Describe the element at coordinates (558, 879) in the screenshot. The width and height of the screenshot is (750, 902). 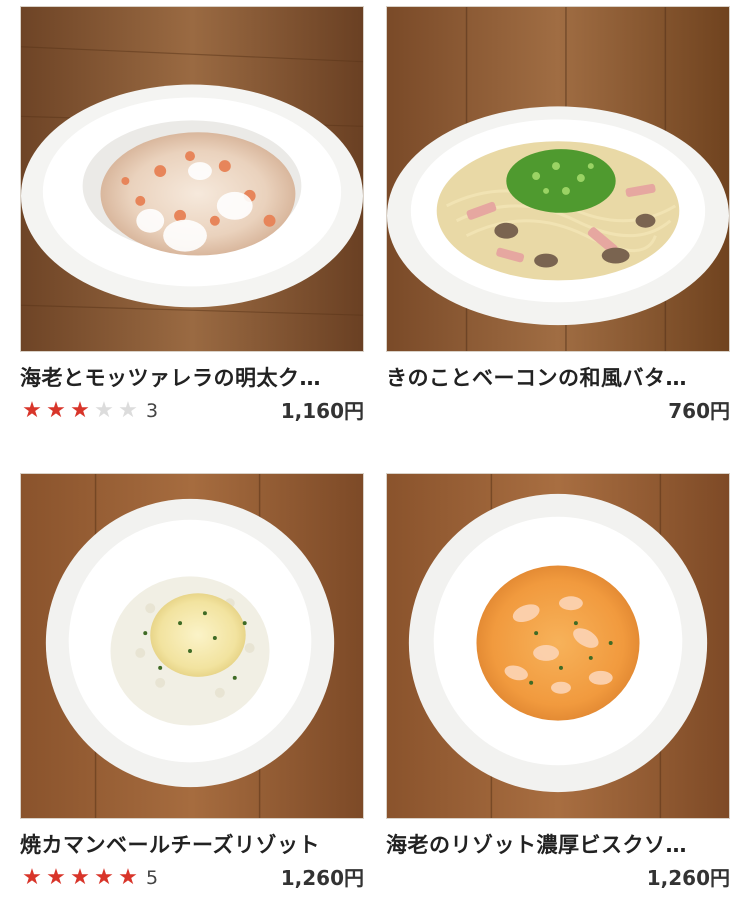
I see `menu-item-meta: 1,260円` at that location.